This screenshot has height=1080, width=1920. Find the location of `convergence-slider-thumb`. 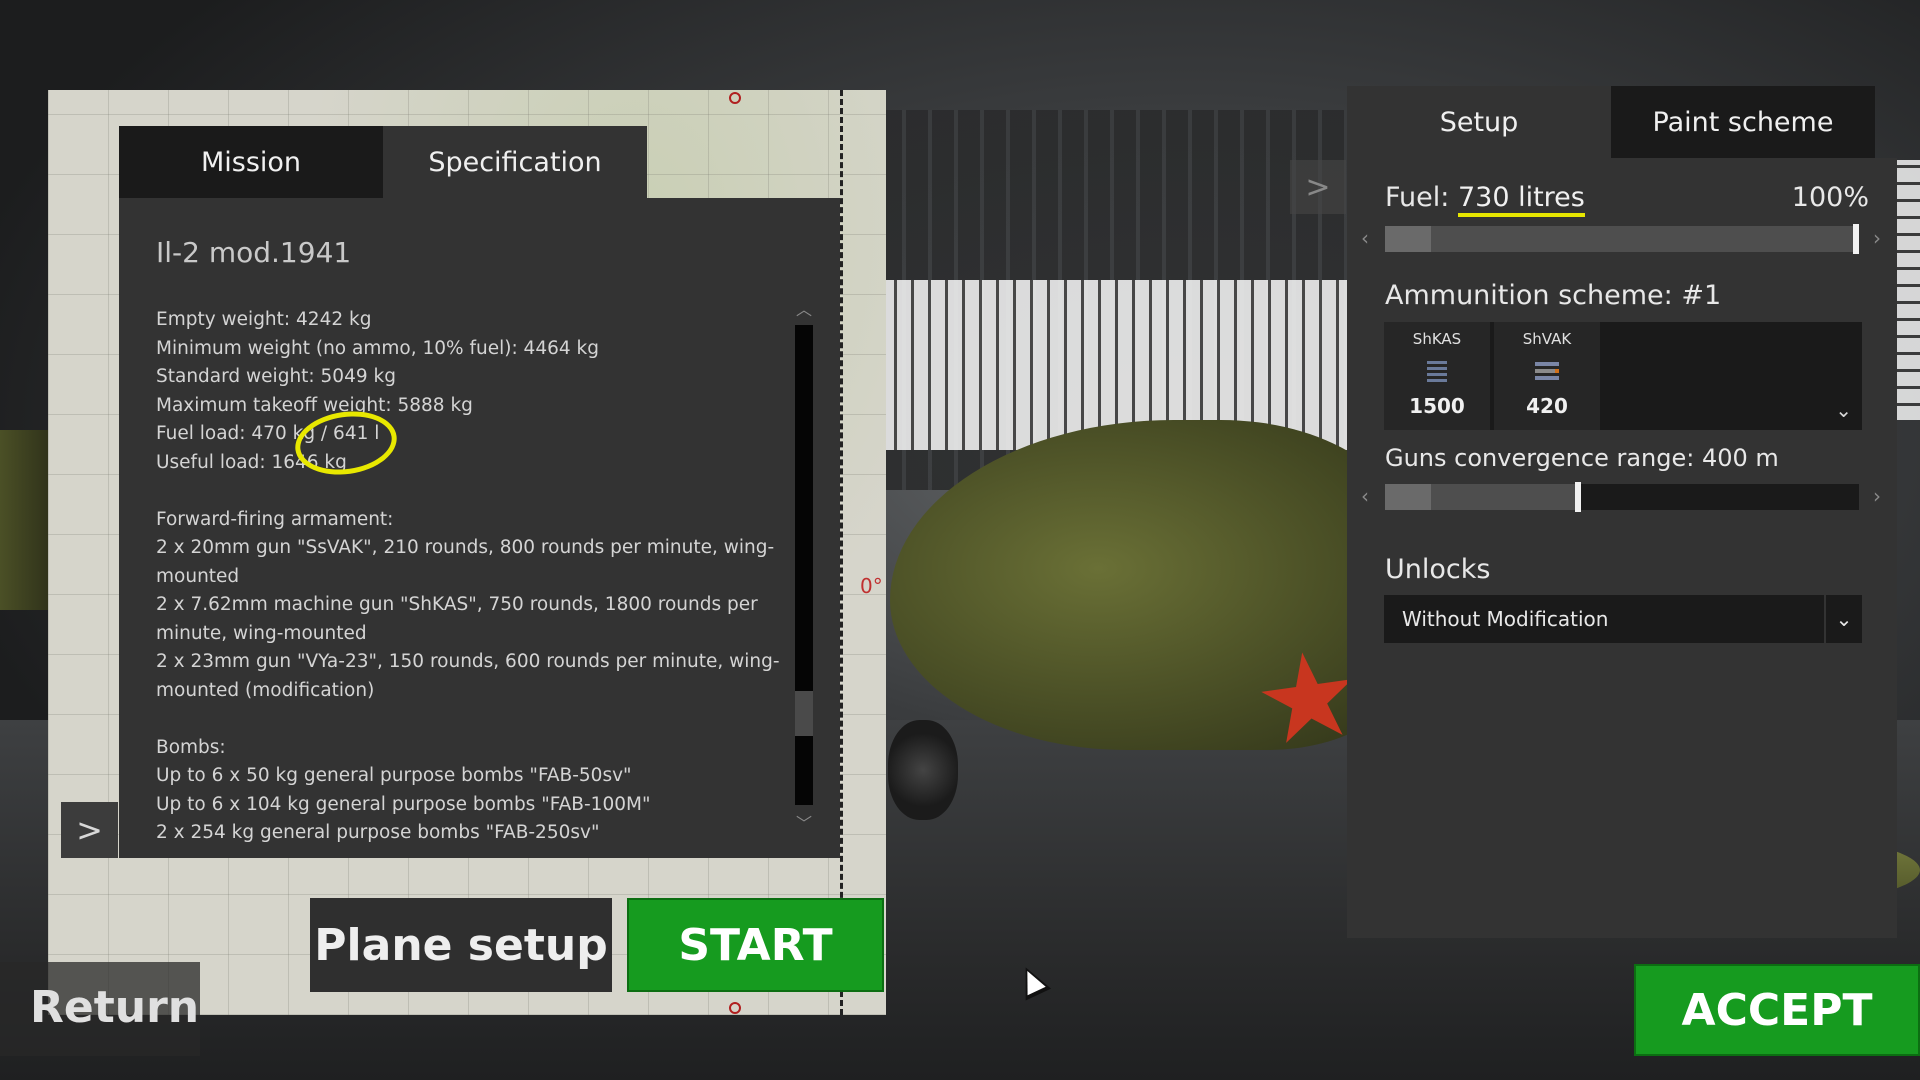

convergence-slider-thumb is located at coordinates (1578, 497).